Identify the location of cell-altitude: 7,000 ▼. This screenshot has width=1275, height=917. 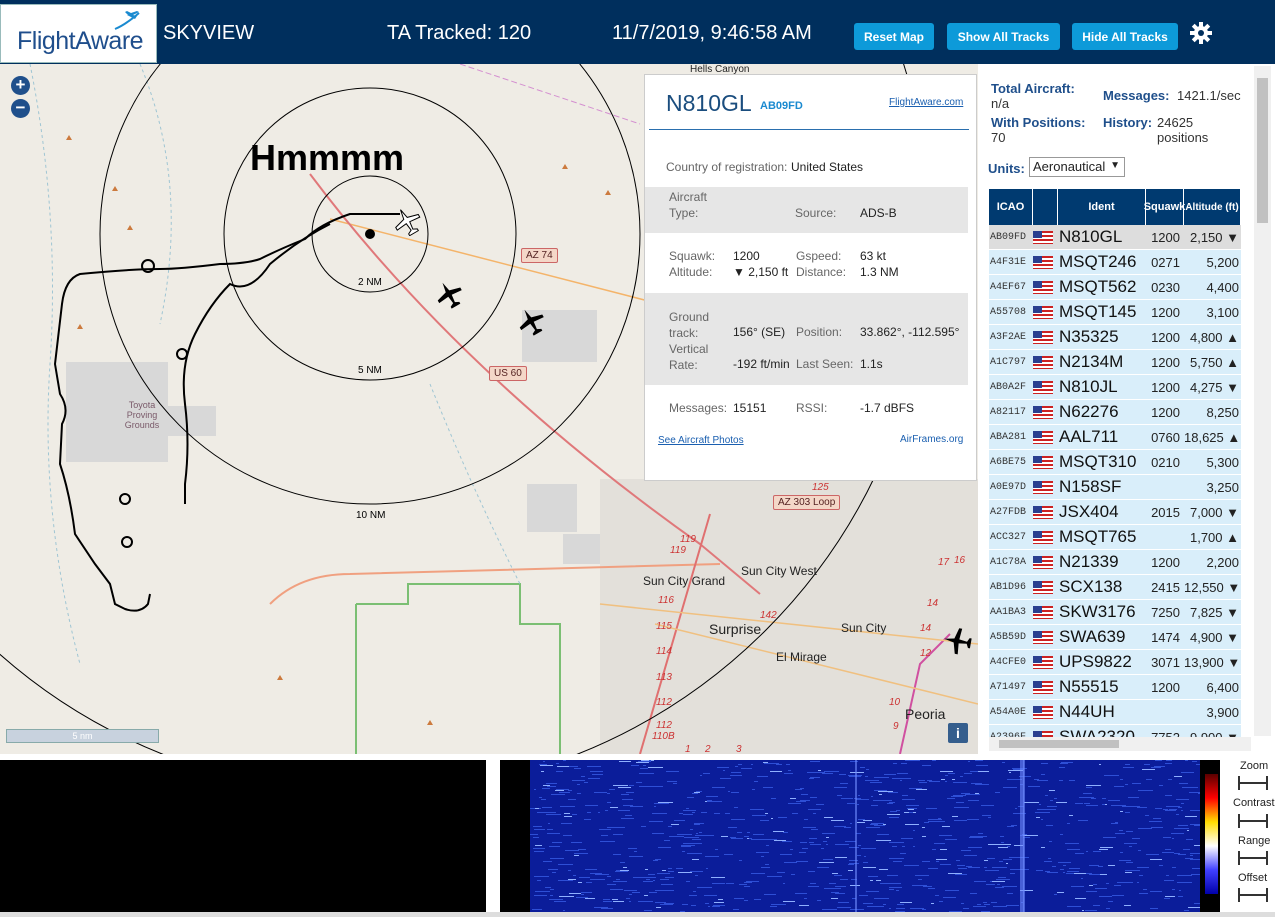
(1214, 512).